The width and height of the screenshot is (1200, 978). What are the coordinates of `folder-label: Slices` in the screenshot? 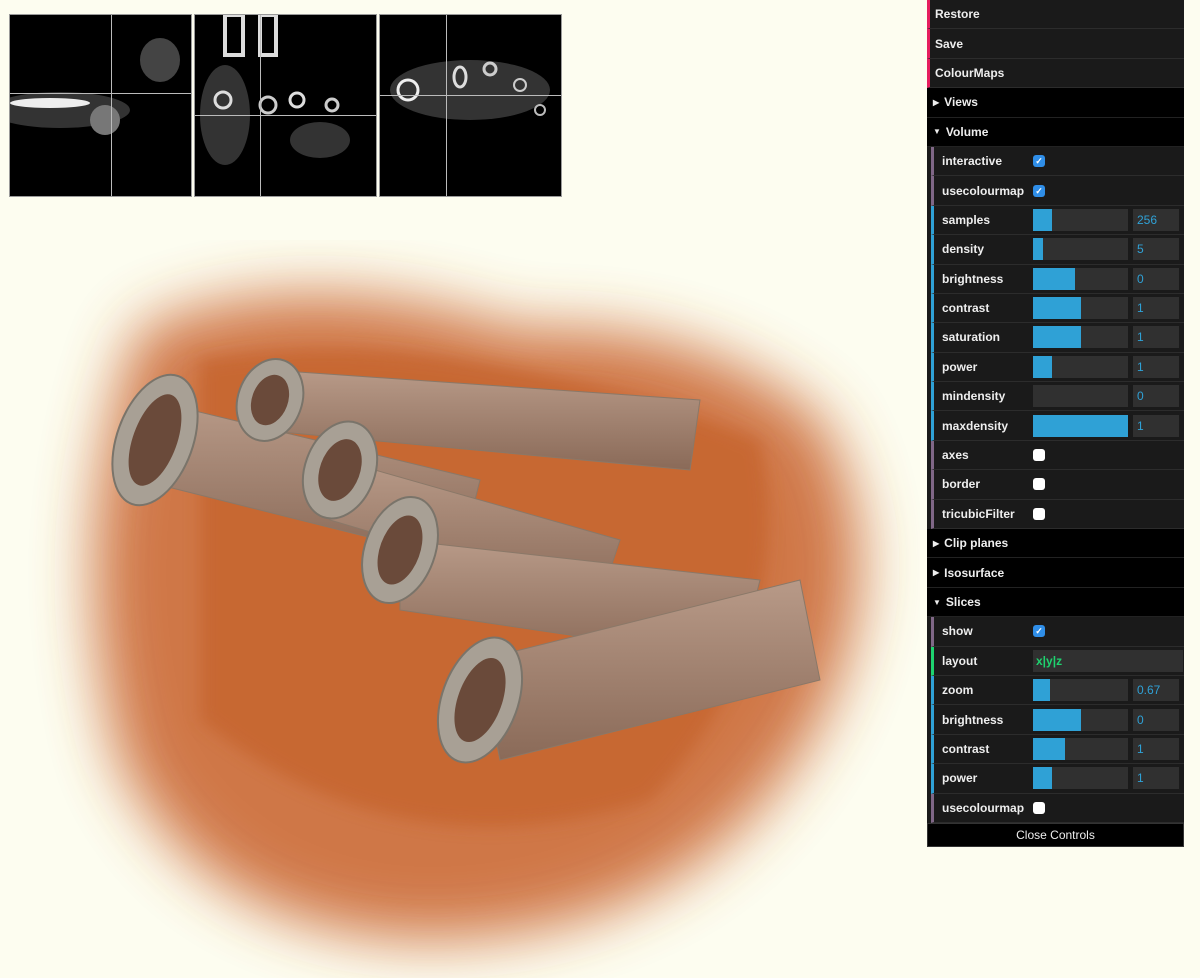 It's located at (963, 602).